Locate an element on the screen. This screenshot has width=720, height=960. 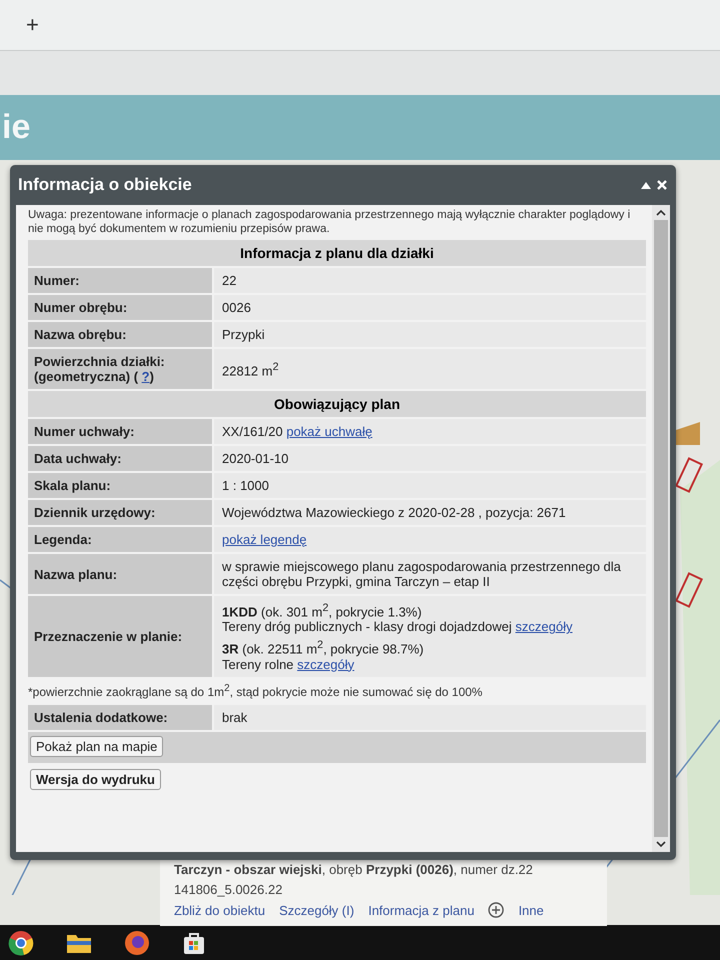
field-label: Dziennik urzędowy: is located at coordinates (120, 512).